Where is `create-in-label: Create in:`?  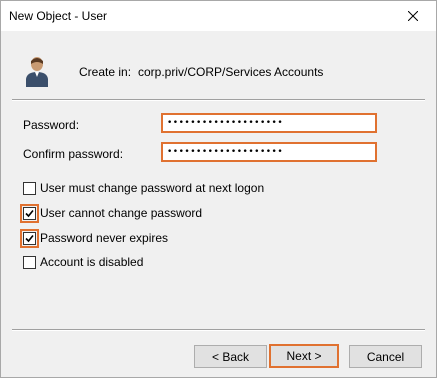 create-in-label: Create in: is located at coordinates (105, 72).